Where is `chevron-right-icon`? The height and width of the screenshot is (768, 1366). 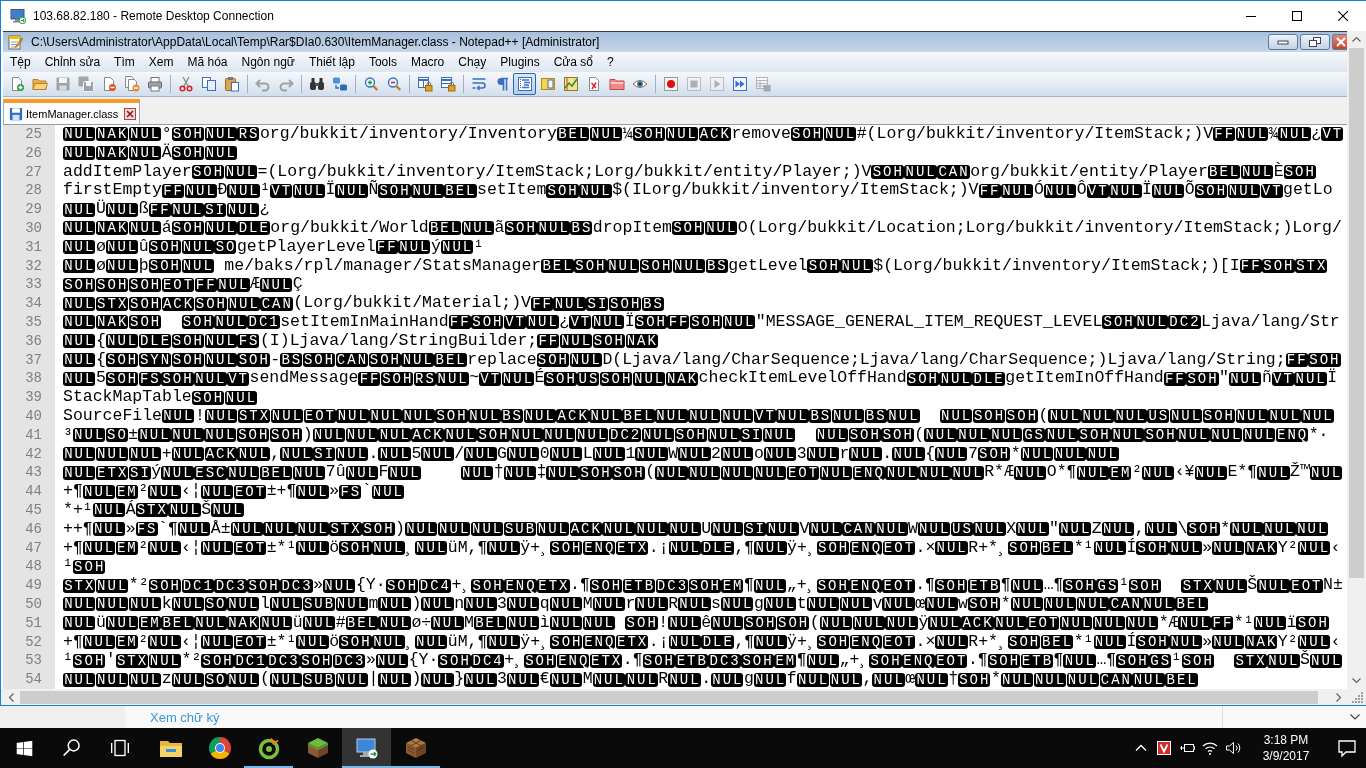
chevron-right-icon is located at coordinates (1338, 697).